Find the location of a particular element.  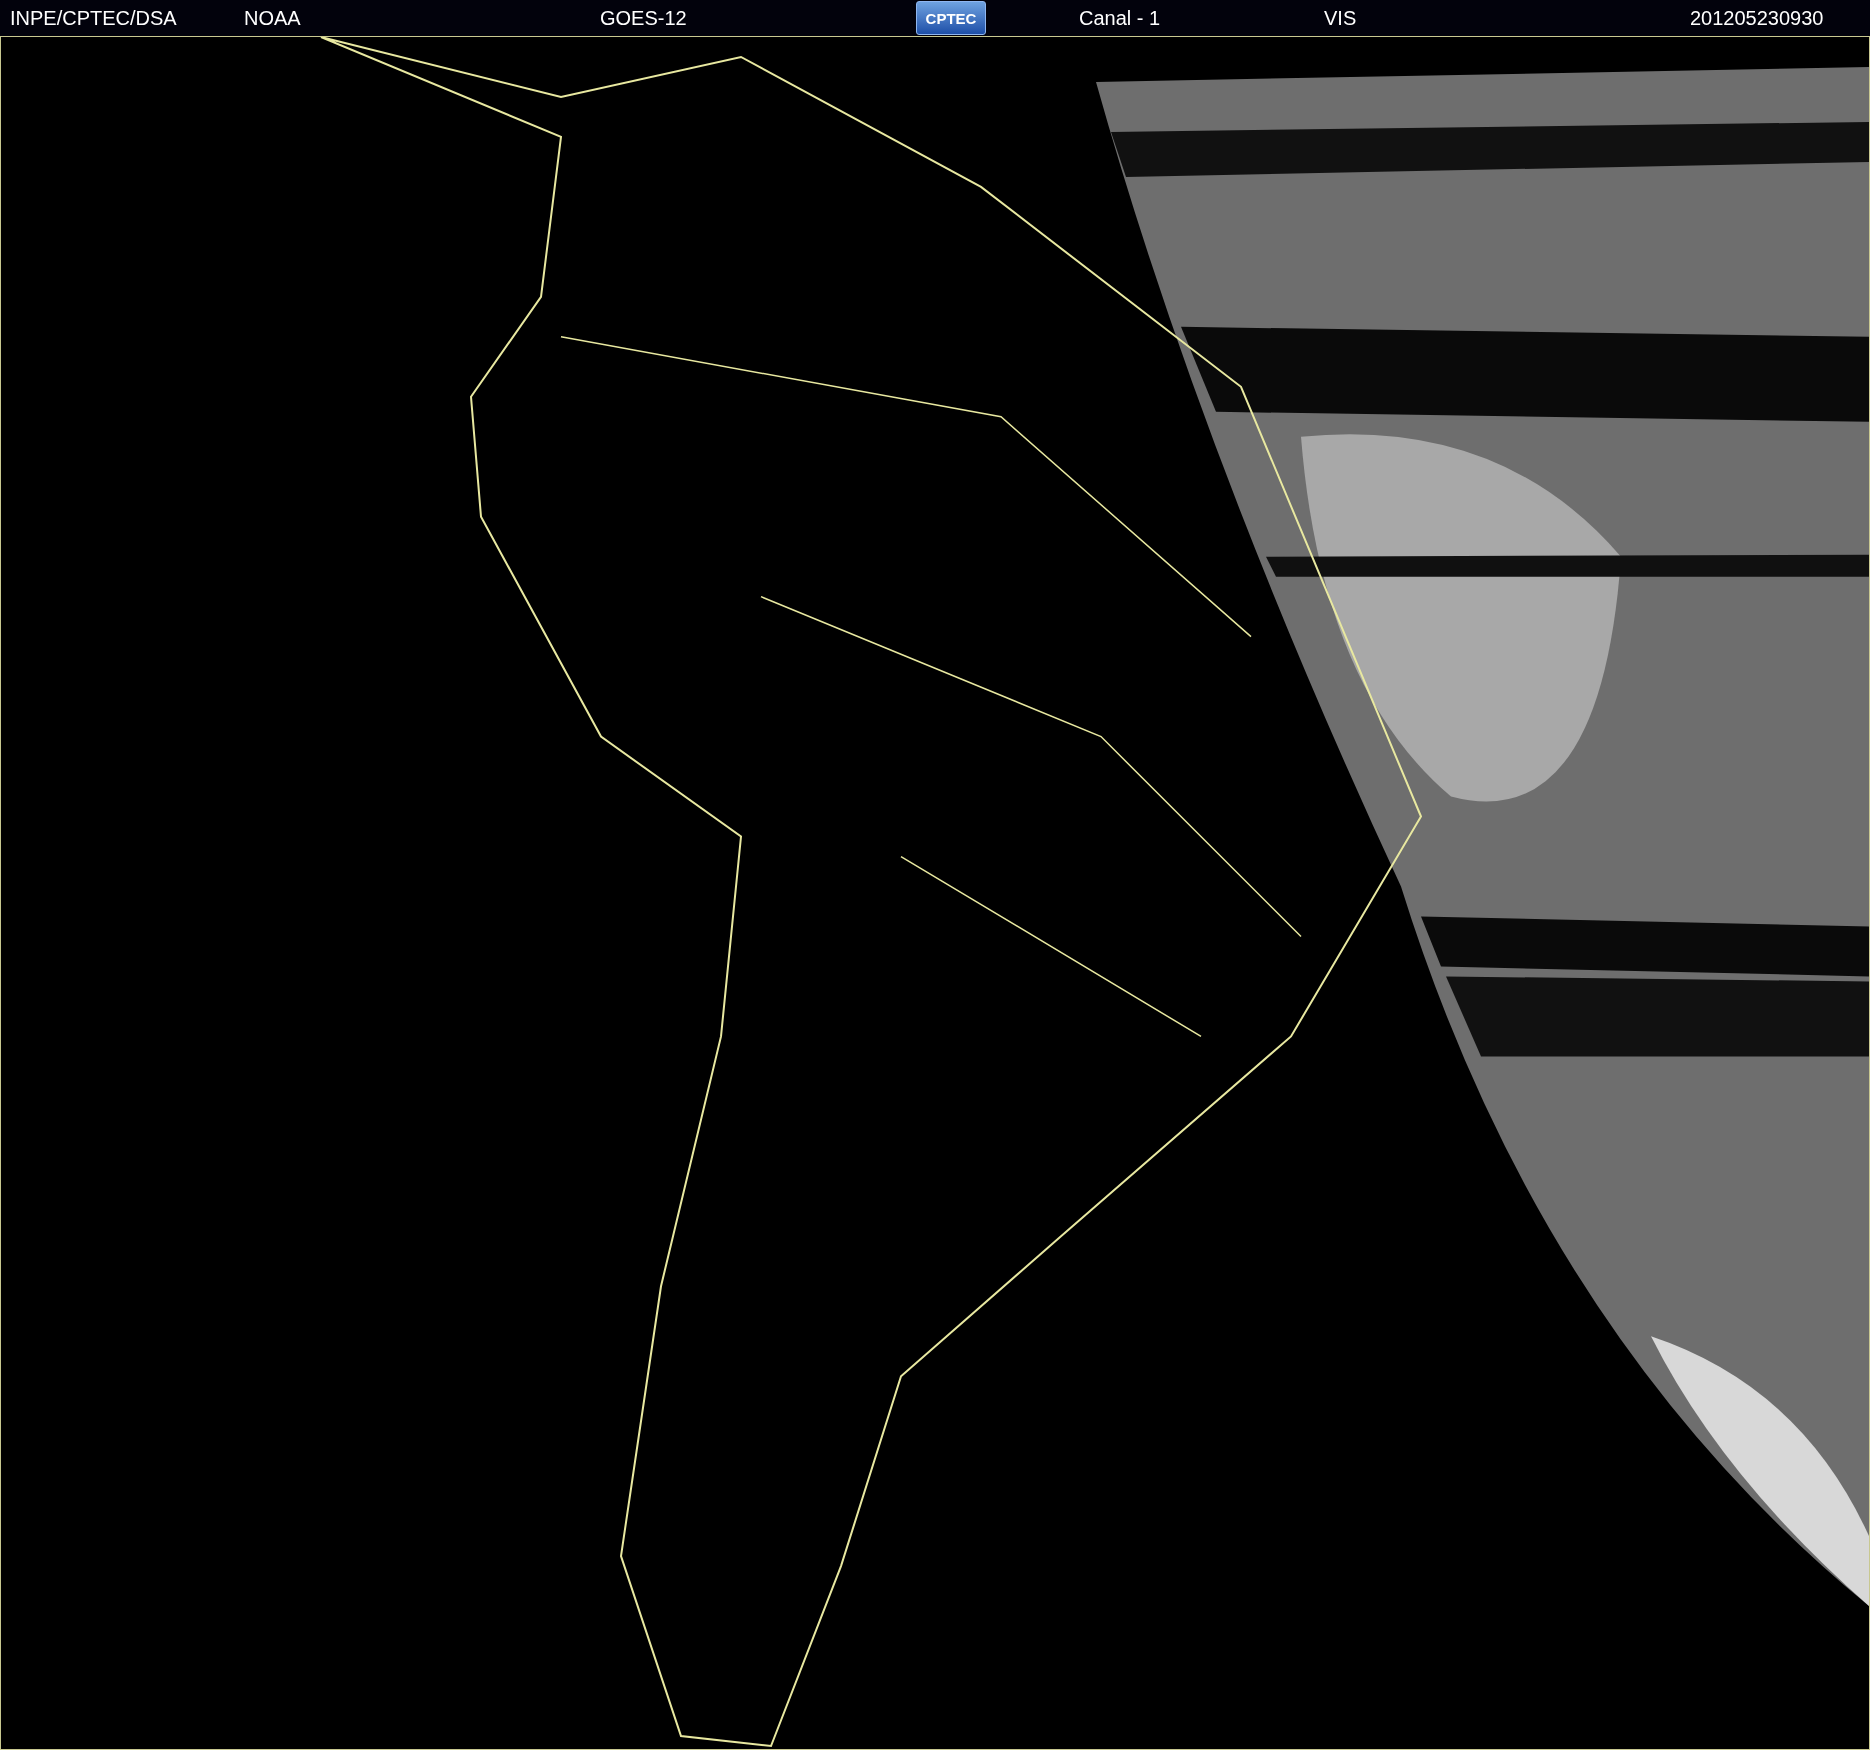

header-label: VIS is located at coordinates (1340, 18).